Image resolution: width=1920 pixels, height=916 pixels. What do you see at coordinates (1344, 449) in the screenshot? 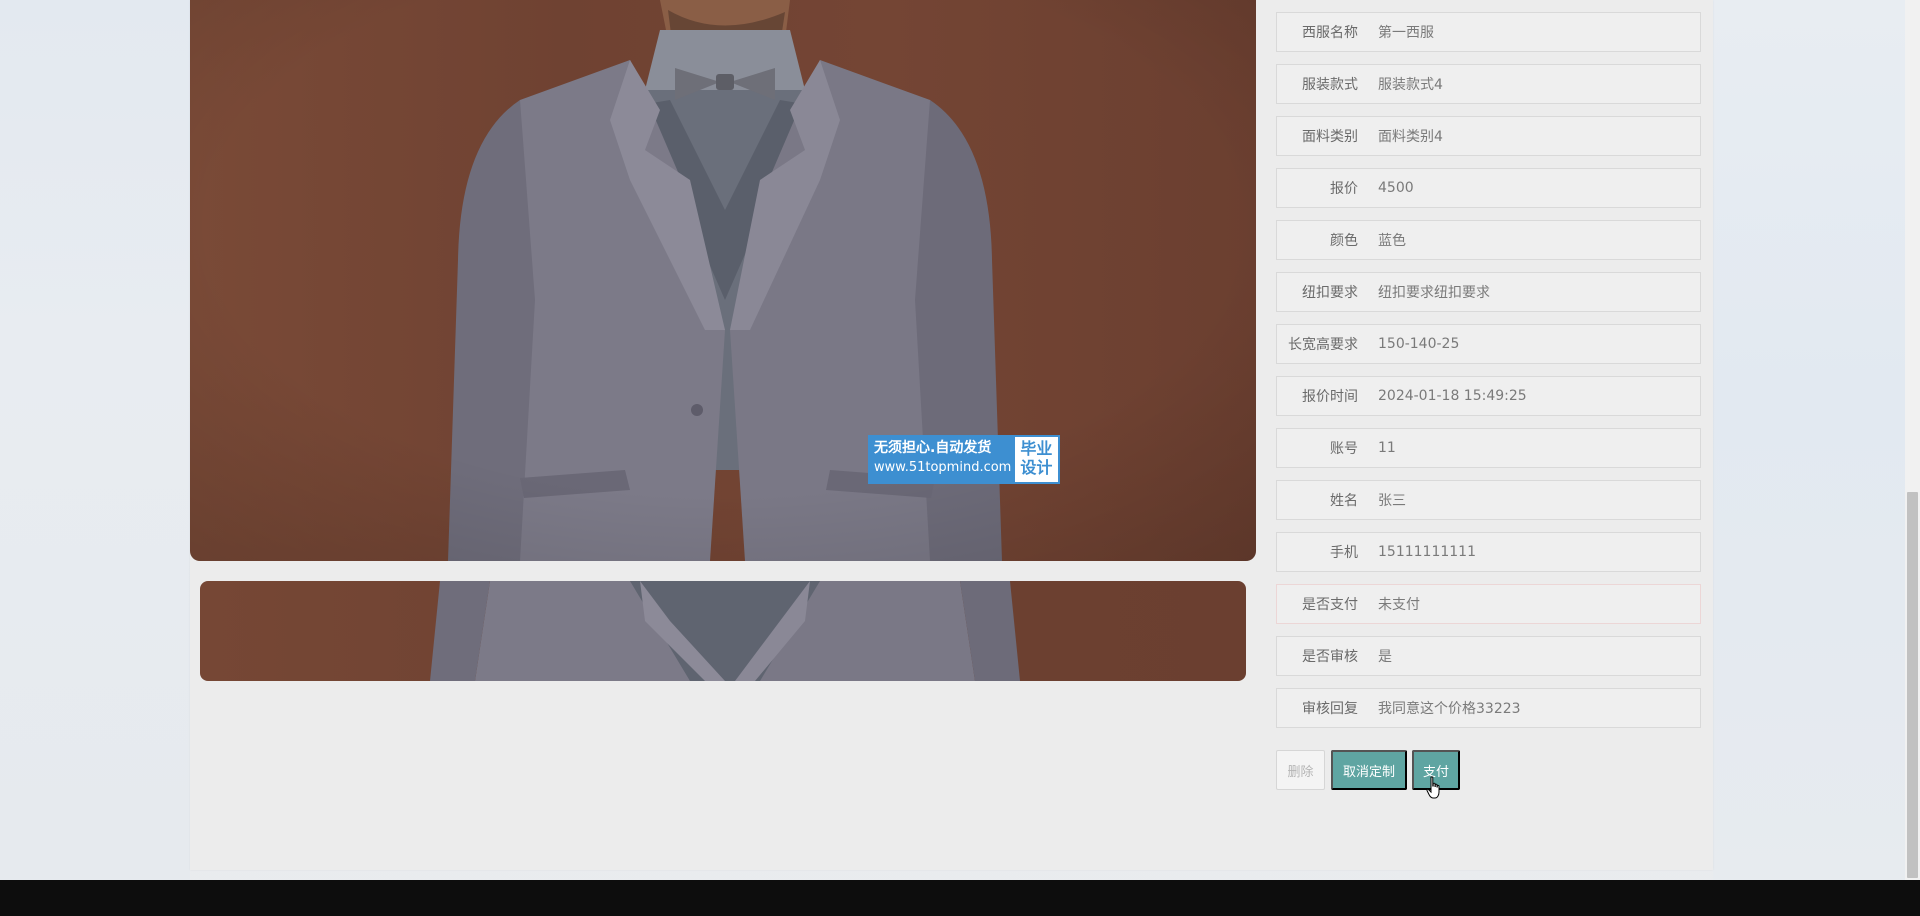
I see `field-label: 账号` at bounding box center [1344, 449].